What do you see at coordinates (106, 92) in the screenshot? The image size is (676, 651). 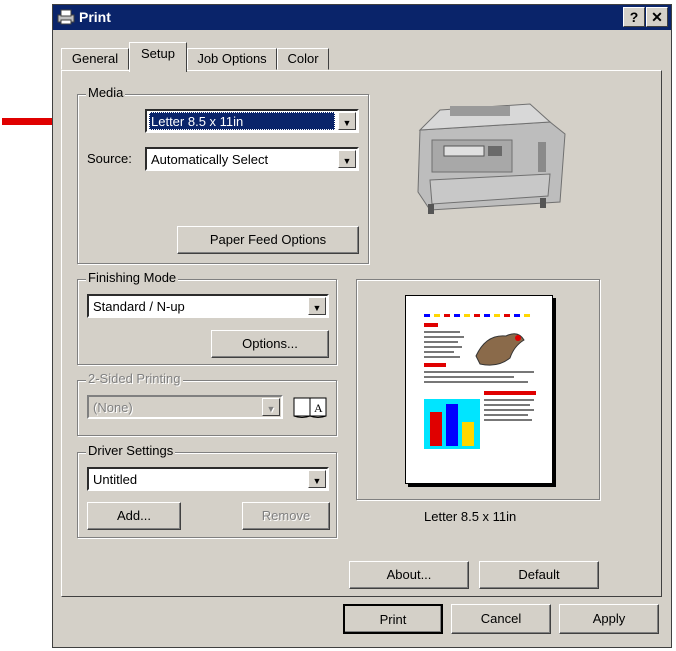 I see `media-group-label: Media` at bounding box center [106, 92].